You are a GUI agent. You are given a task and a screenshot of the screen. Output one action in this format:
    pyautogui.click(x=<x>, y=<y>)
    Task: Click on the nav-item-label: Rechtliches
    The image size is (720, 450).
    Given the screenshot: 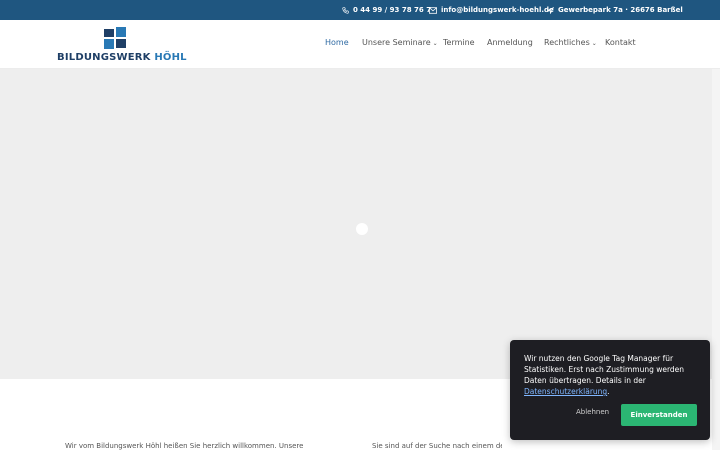 What is the action you would take?
    pyautogui.click(x=567, y=42)
    